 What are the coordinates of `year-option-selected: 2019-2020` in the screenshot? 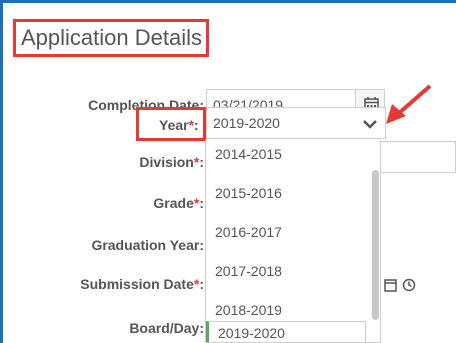 It's located at (286, 331).